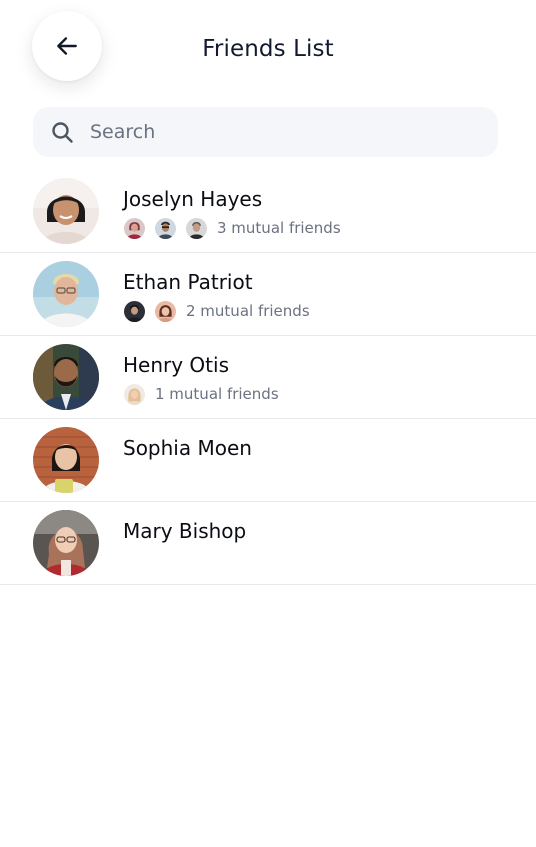 Image resolution: width=536 pixels, height=847 pixels. I want to click on friend-row: Henry Otis 1 mutual friends, so click(268, 377).